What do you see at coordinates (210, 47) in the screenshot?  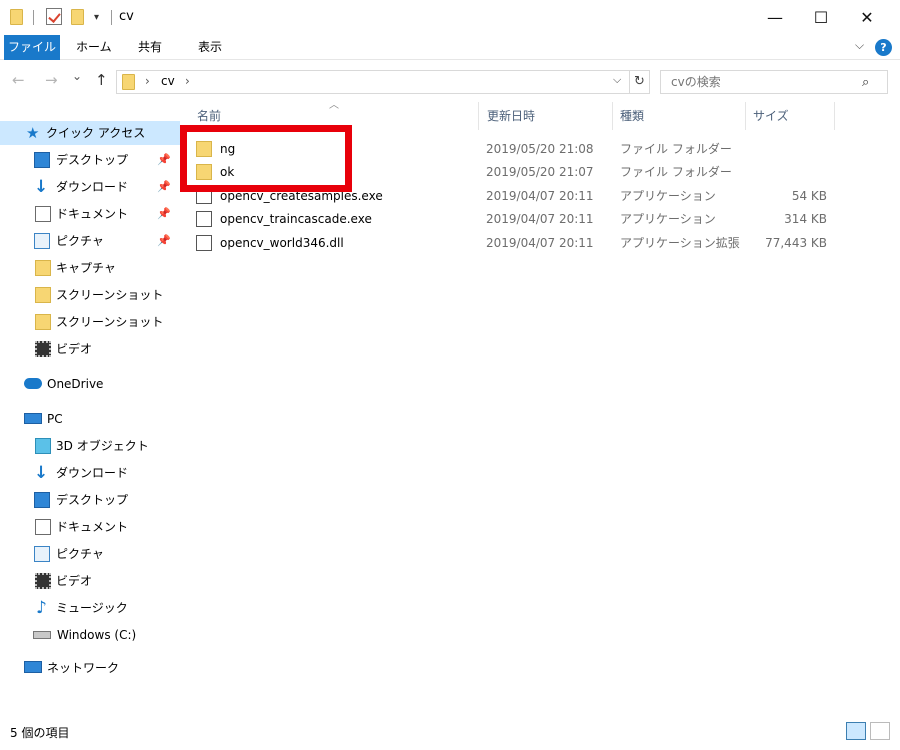 I see `tab-view: 表示` at bounding box center [210, 47].